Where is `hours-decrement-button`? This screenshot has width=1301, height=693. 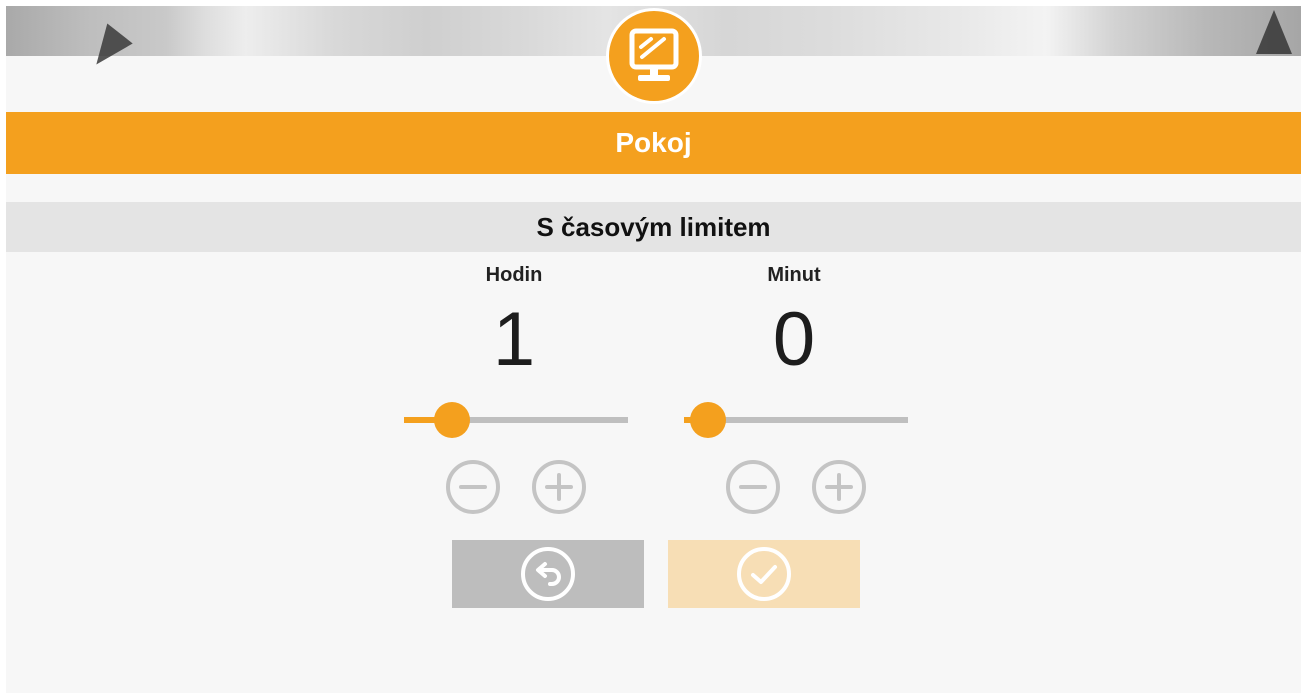
hours-decrement-button is located at coordinates (473, 487).